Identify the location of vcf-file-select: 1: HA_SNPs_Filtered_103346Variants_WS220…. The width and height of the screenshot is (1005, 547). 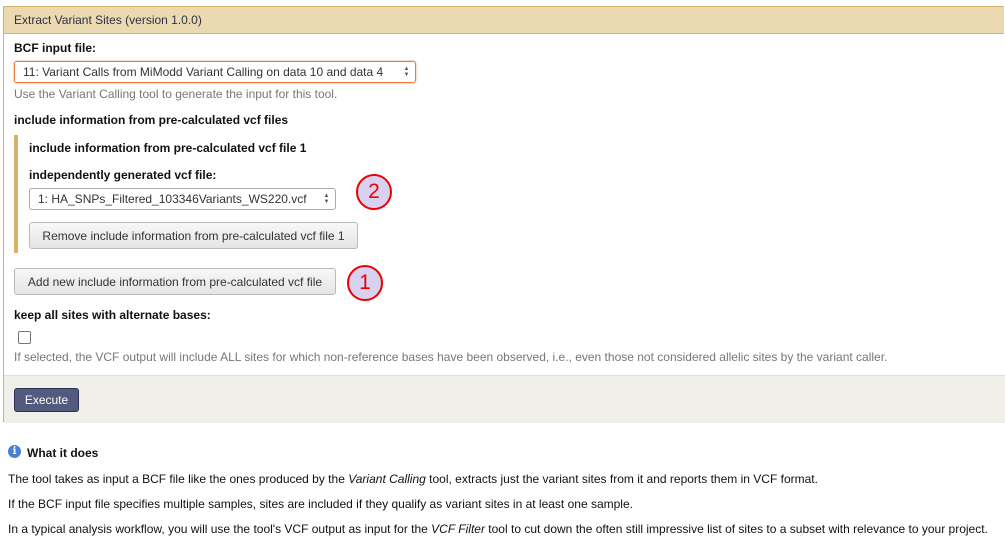
(182, 199).